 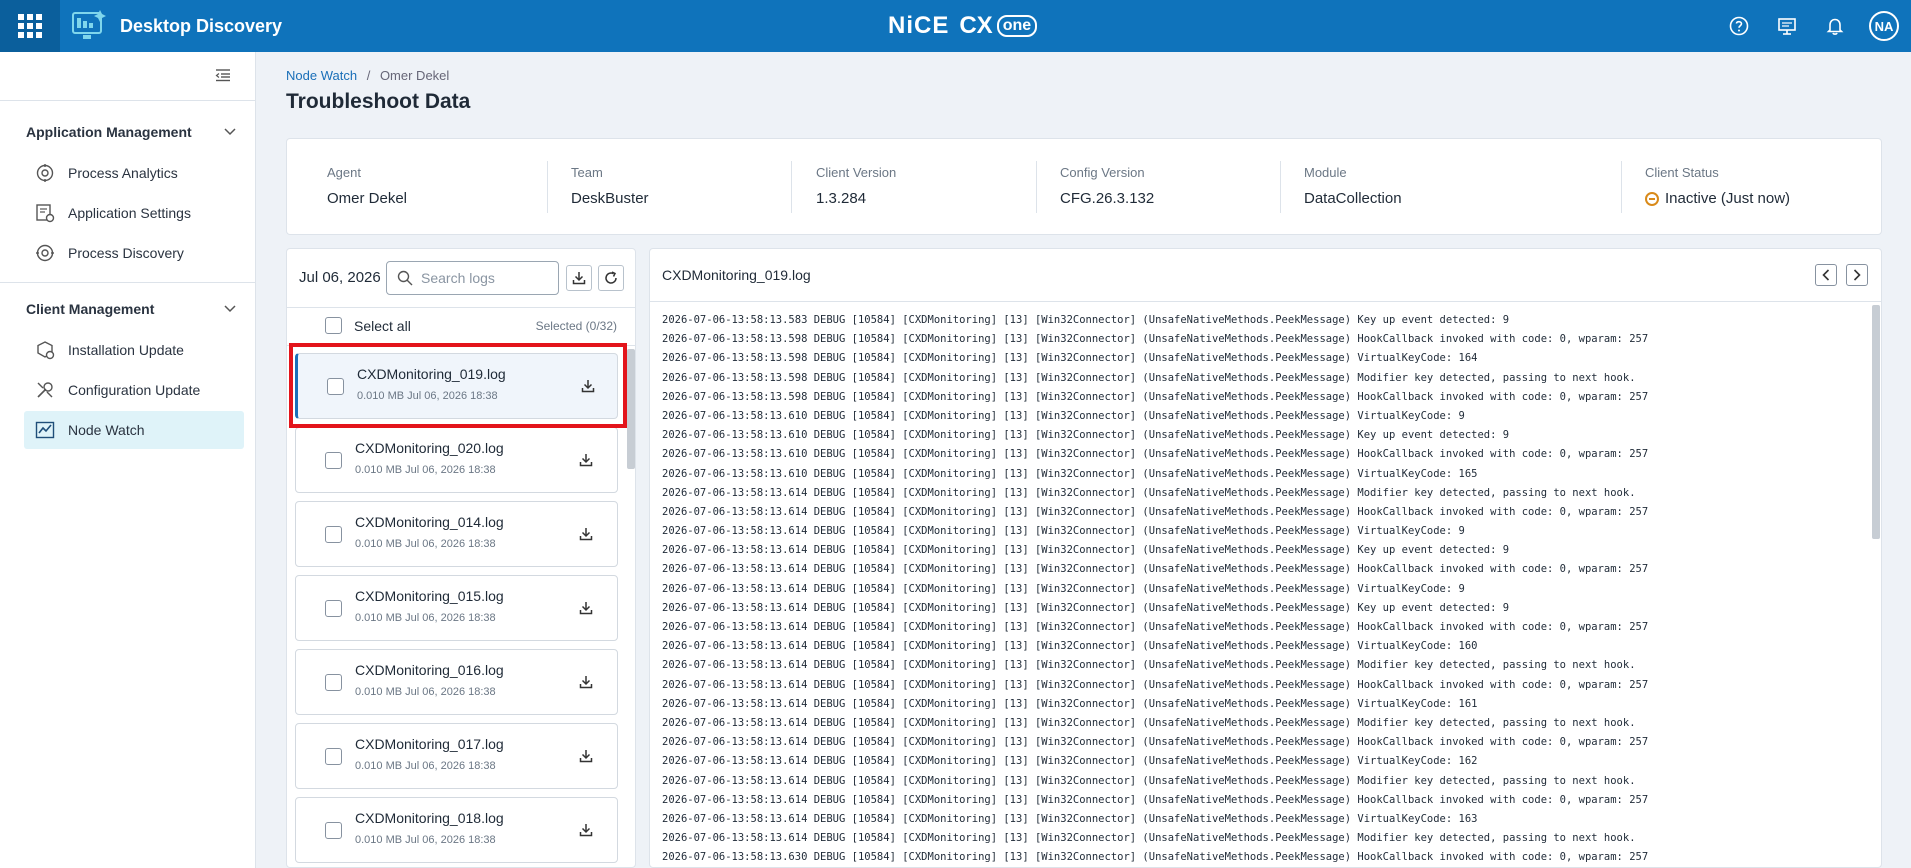 What do you see at coordinates (224, 76) in the screenshot?
I see `collapse-sidebar-icon` at bounding box center [224, 76].